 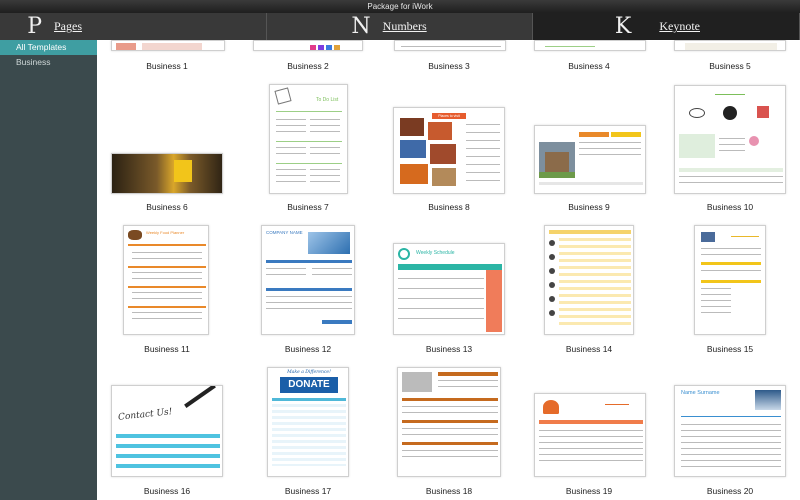 I want to click on template-label: Business 7, so click(x=308, y=207).